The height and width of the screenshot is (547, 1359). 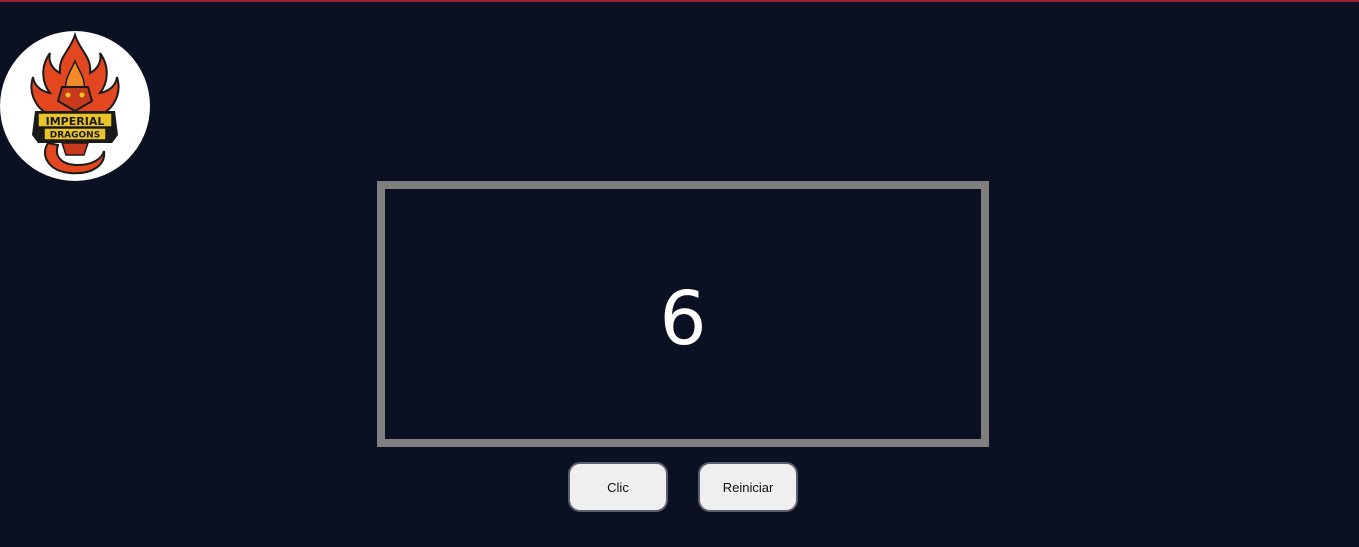 What do you see at coordinates (75, 103) in the screenshot?
I see `dragon-emblem-icon: IMPERIAL DRAGONS` at bounding box center [75, 103].